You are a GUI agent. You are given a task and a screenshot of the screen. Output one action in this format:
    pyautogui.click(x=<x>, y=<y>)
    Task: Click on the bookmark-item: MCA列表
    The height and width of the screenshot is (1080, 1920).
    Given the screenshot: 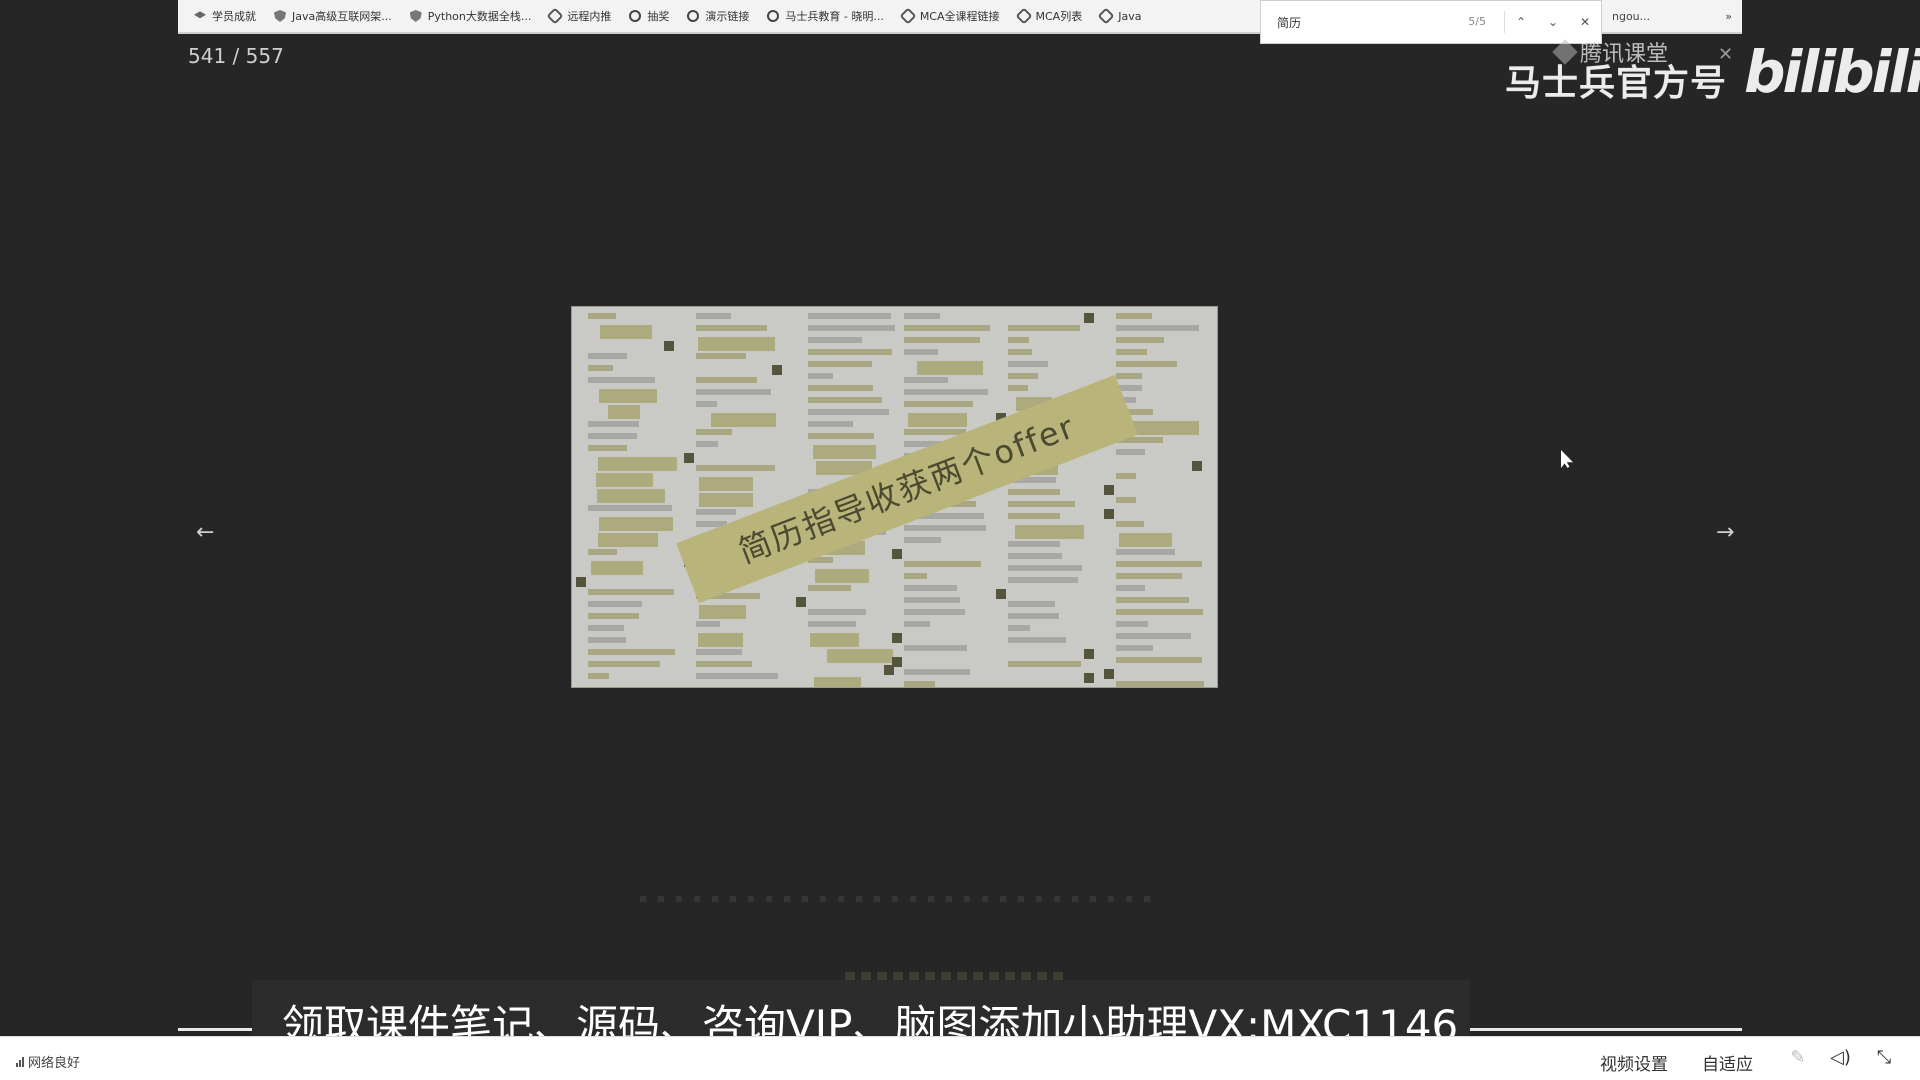 What is the action you would take?
    pyautogui.click(x=1048, y=16)
    